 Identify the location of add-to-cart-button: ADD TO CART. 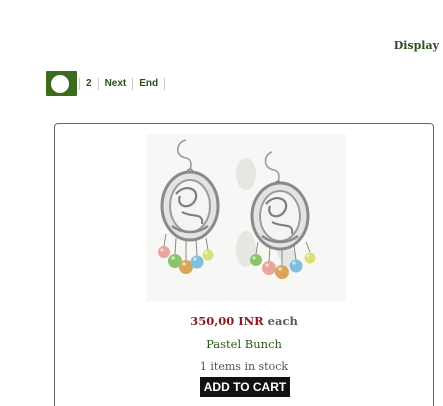
(245, 387).